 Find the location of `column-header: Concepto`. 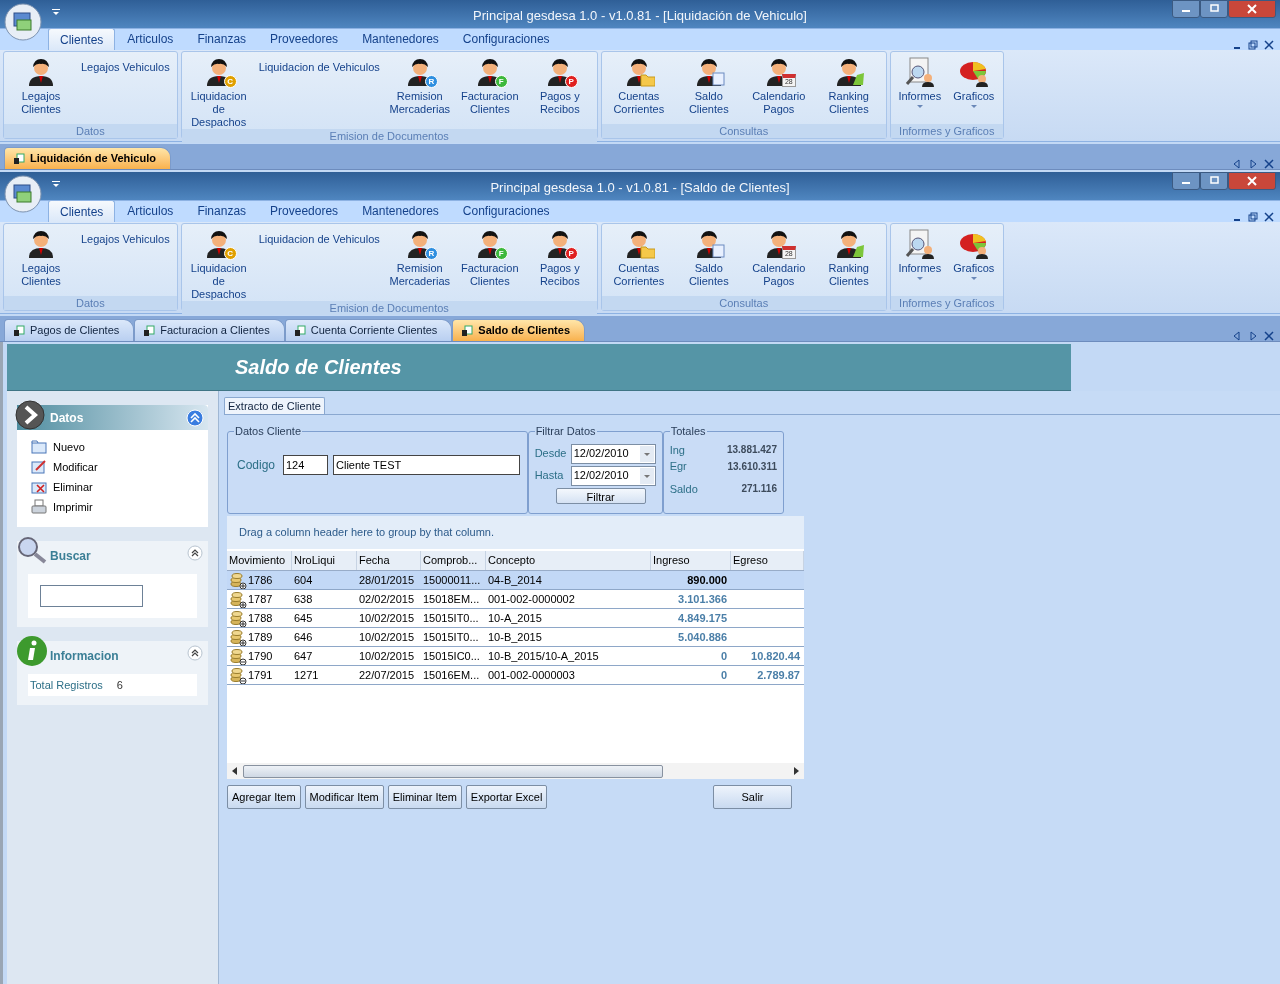

column-header: Concepto is located at coordinates (568, 560).